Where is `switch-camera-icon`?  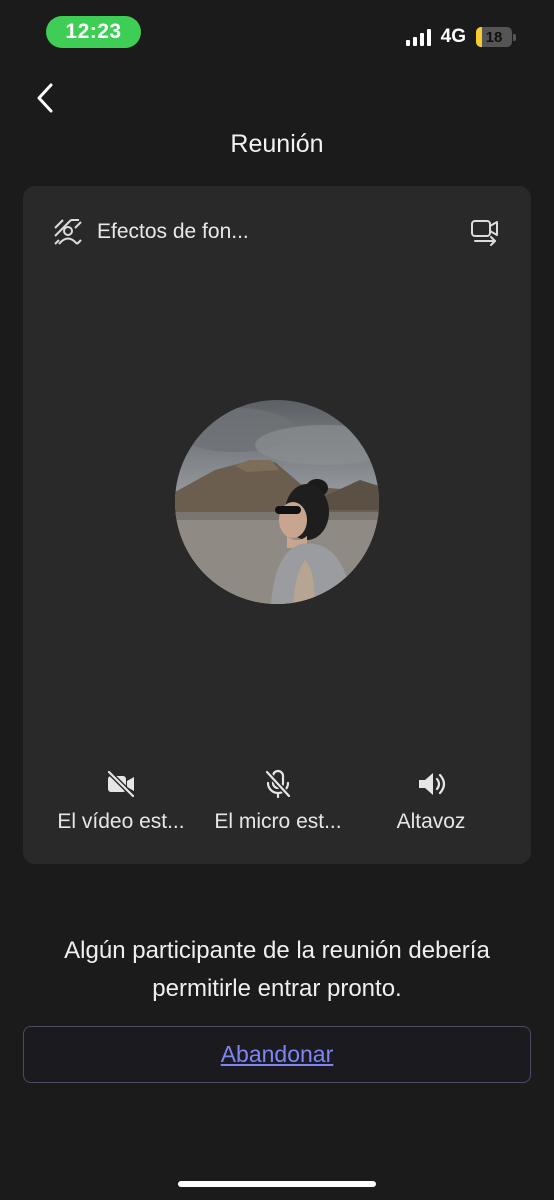
switch-camera-icon is located at coordinates (484, 233).